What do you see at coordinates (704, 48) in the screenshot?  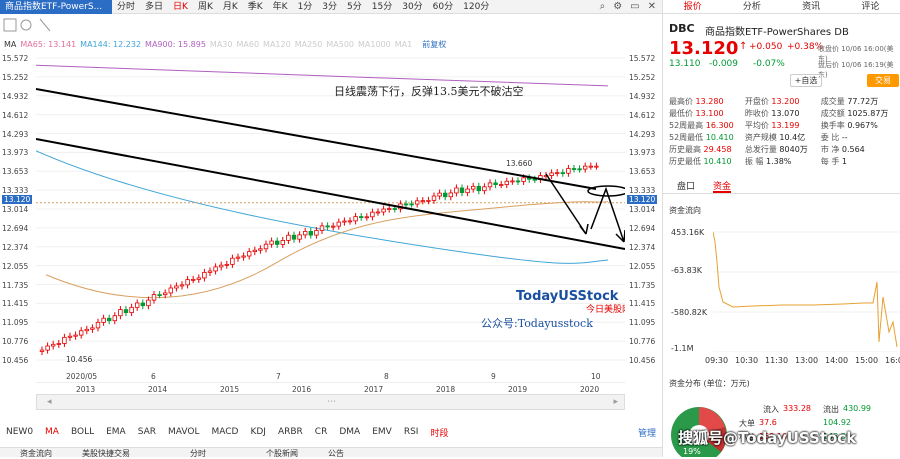 I see `last-price: 13.120` at bounding box center [704, 48].